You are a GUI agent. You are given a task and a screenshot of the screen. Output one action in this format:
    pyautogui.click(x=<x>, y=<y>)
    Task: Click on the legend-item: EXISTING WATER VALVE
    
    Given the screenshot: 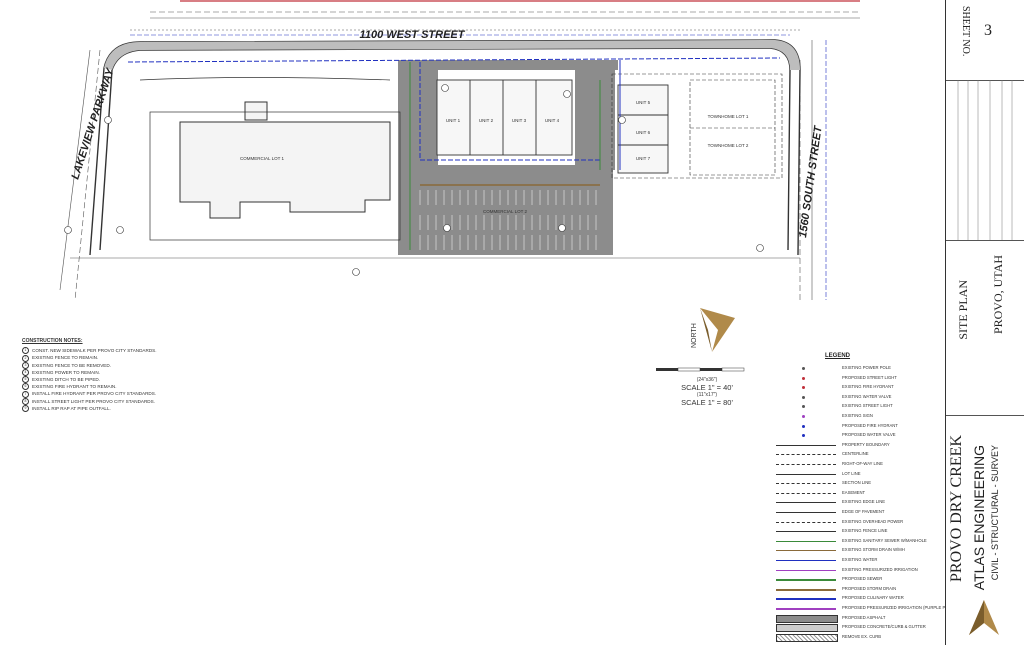 What is the action you would take?
    pyautogui.click(x=855, y=398)
    